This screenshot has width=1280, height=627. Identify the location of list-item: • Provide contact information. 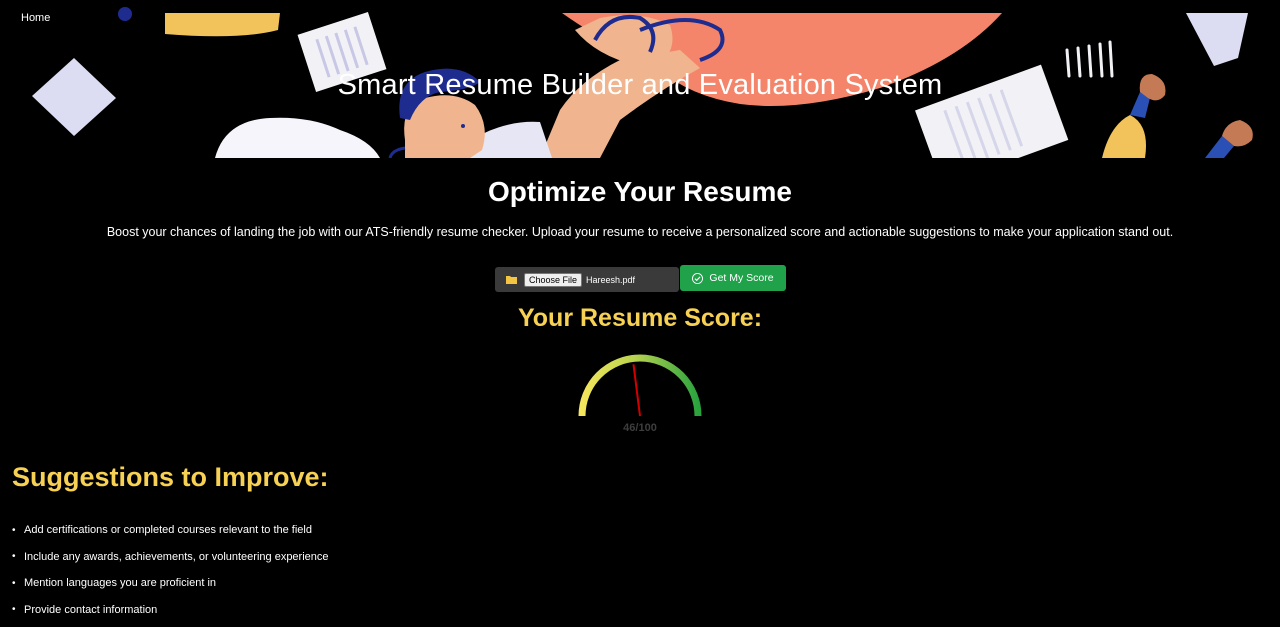
(85, 609).